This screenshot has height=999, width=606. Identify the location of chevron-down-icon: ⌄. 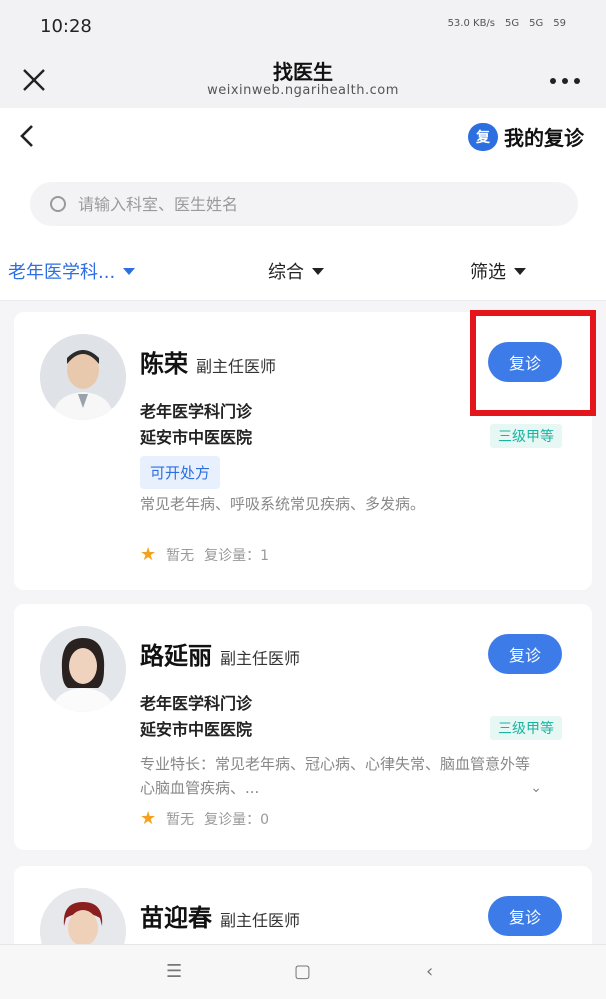
(536, 788).